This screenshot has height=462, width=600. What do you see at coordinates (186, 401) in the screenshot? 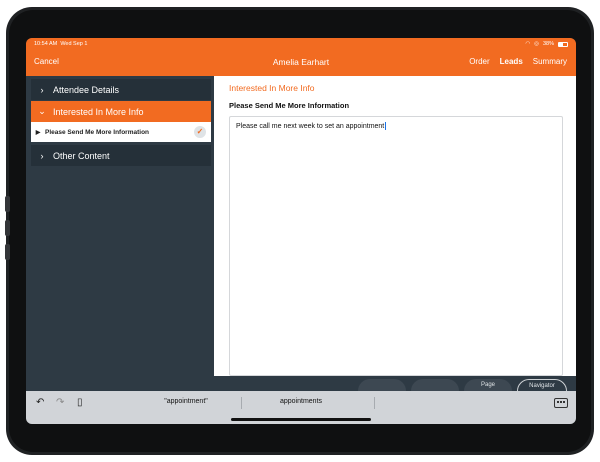
I see `suggestion-1: "appointment"` at bounding box center [186, 401].